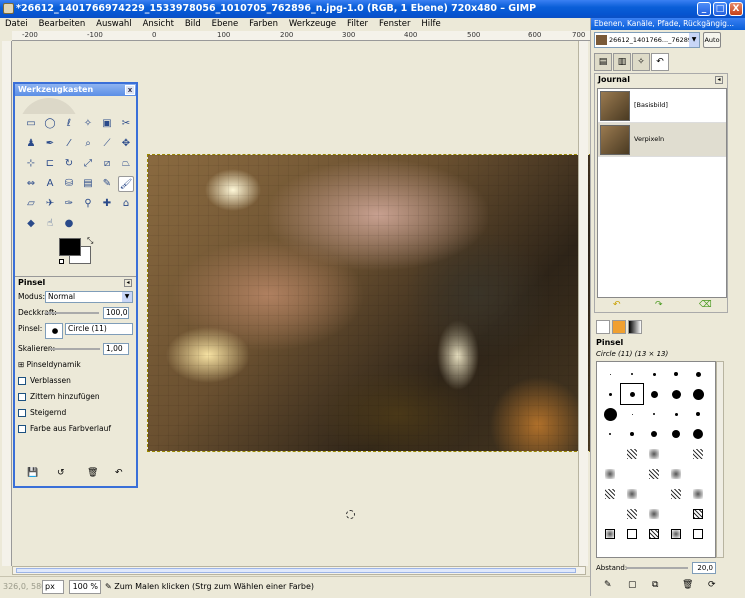  I want to click on scrollbar-thumb, so click(296, 570).